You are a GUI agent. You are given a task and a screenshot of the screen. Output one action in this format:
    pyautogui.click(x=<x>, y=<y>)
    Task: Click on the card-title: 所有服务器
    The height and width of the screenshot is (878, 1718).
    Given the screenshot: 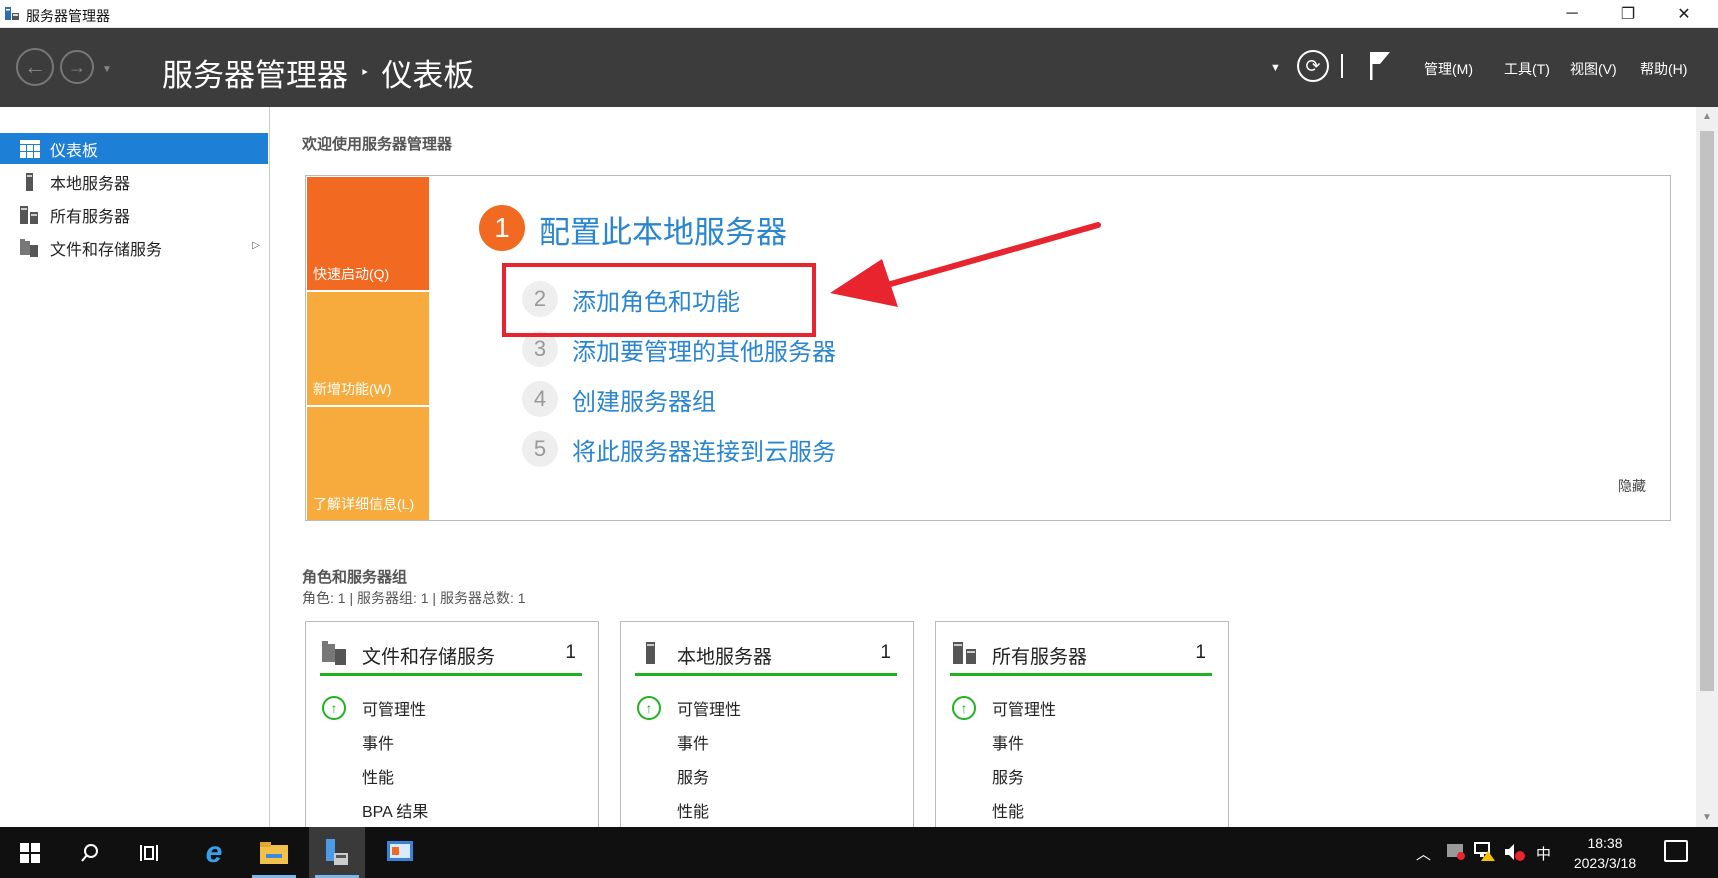 What is the action you would take?
    pyautogui.click(x=1040, y=657)
    